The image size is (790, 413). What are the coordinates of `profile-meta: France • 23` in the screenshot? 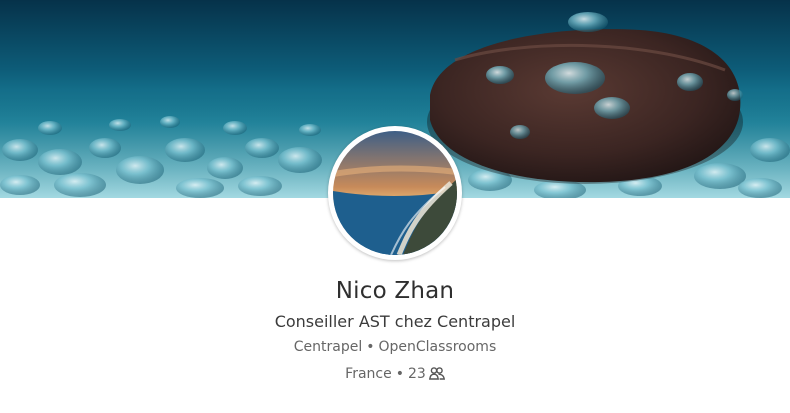 It's located at (395, 375).